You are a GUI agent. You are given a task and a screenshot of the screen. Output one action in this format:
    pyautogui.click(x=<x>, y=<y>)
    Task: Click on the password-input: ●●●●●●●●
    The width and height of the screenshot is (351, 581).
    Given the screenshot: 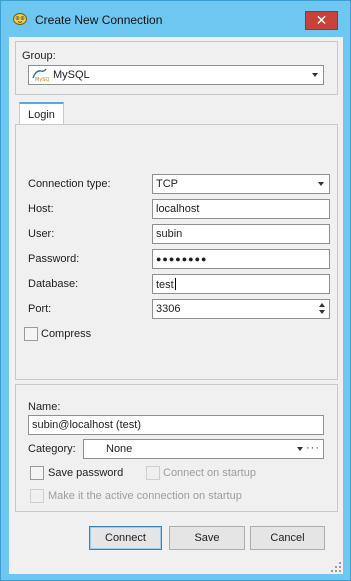 What is the action you would take?
    pyautogui.click(x=241, y=259)
    